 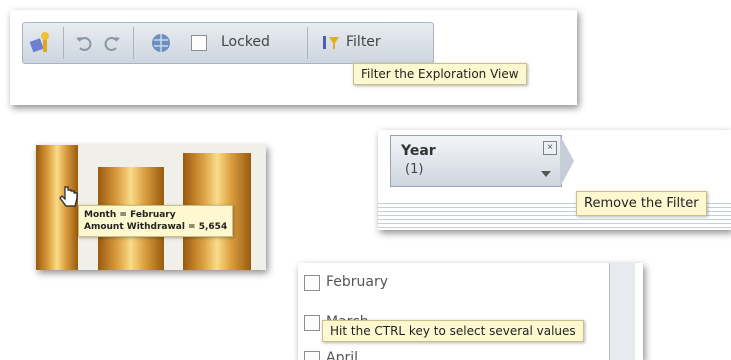 I want to click on chevron-down-icon, so click(x=546, y=174).